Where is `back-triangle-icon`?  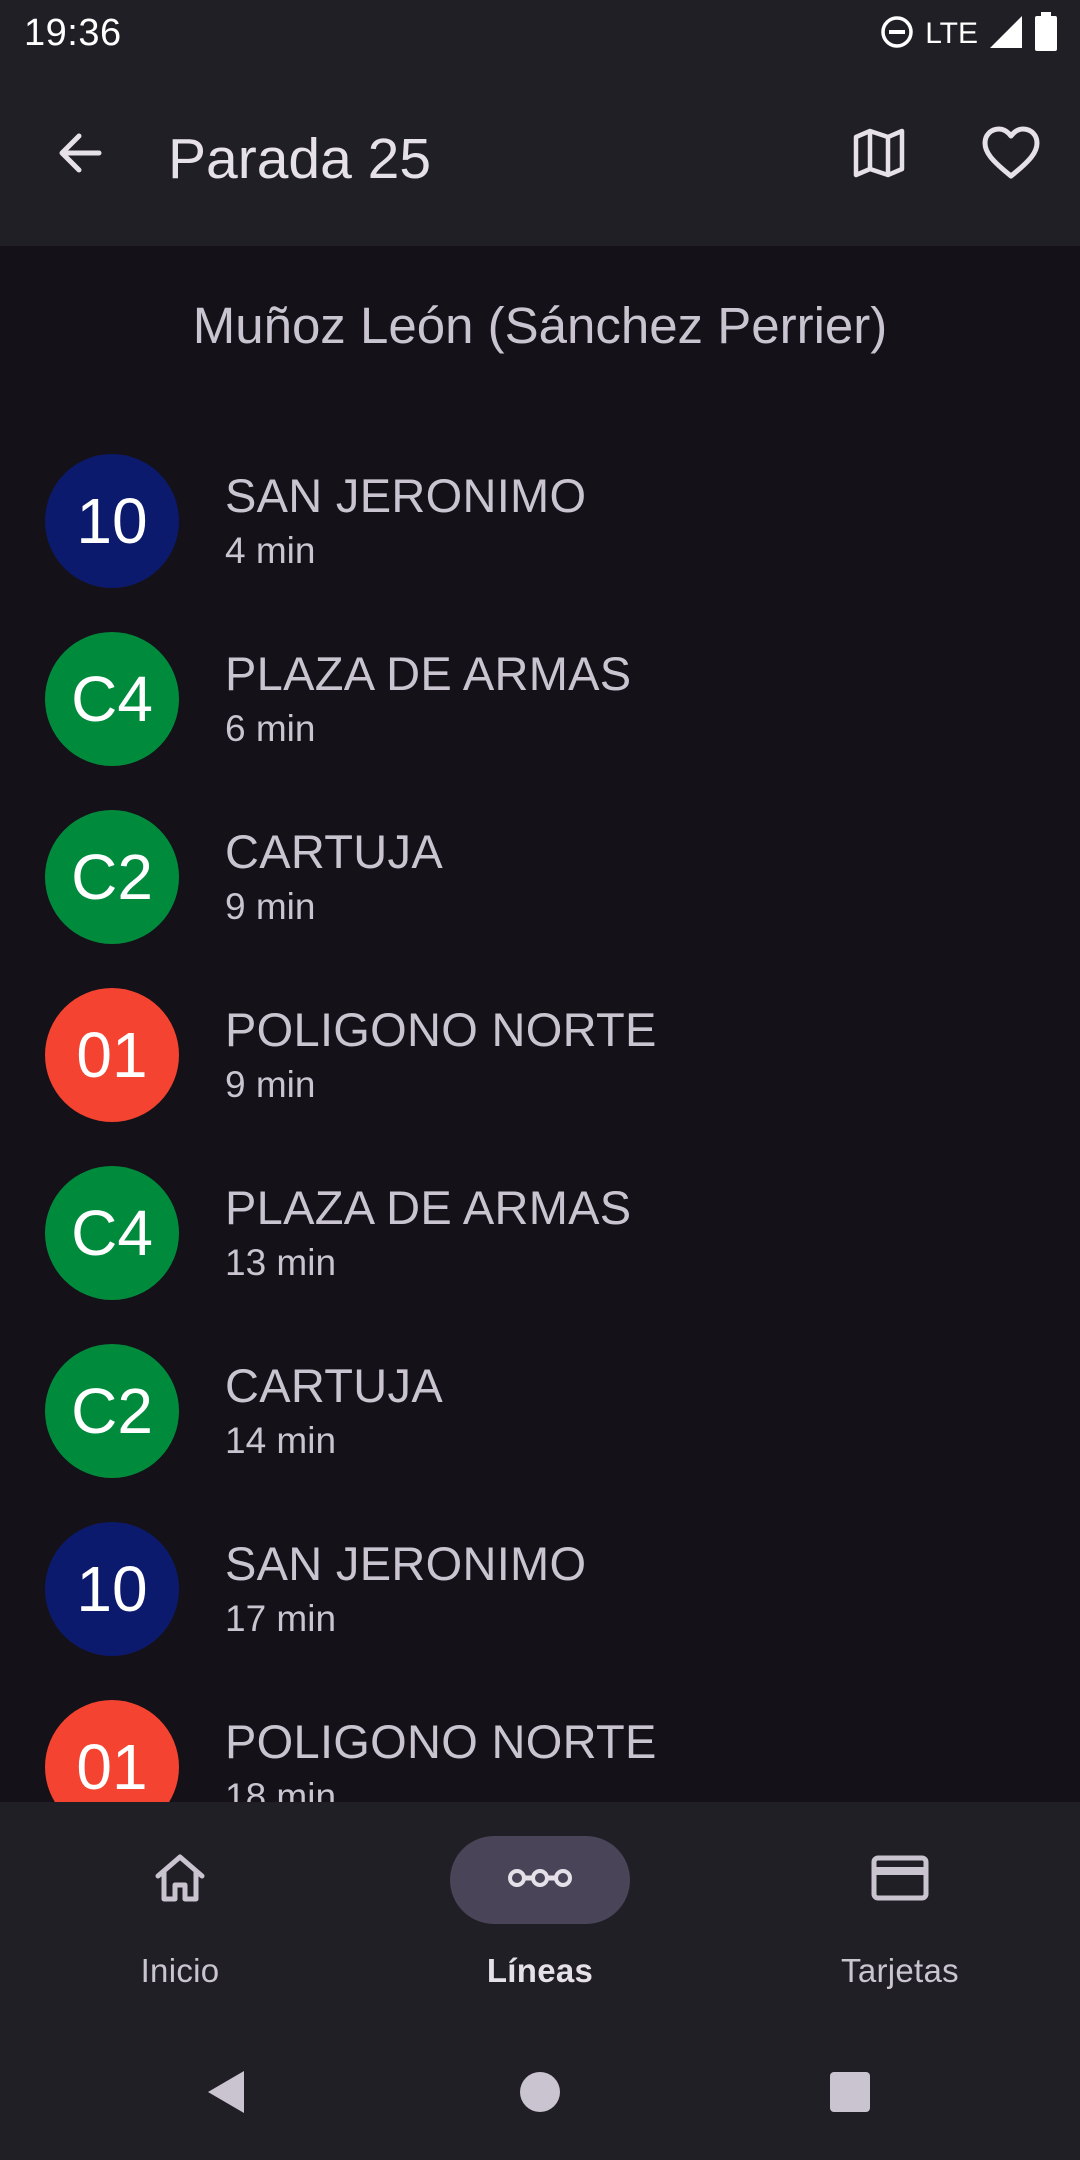 back-triangle-icon is located at coordinates (226, 2094).